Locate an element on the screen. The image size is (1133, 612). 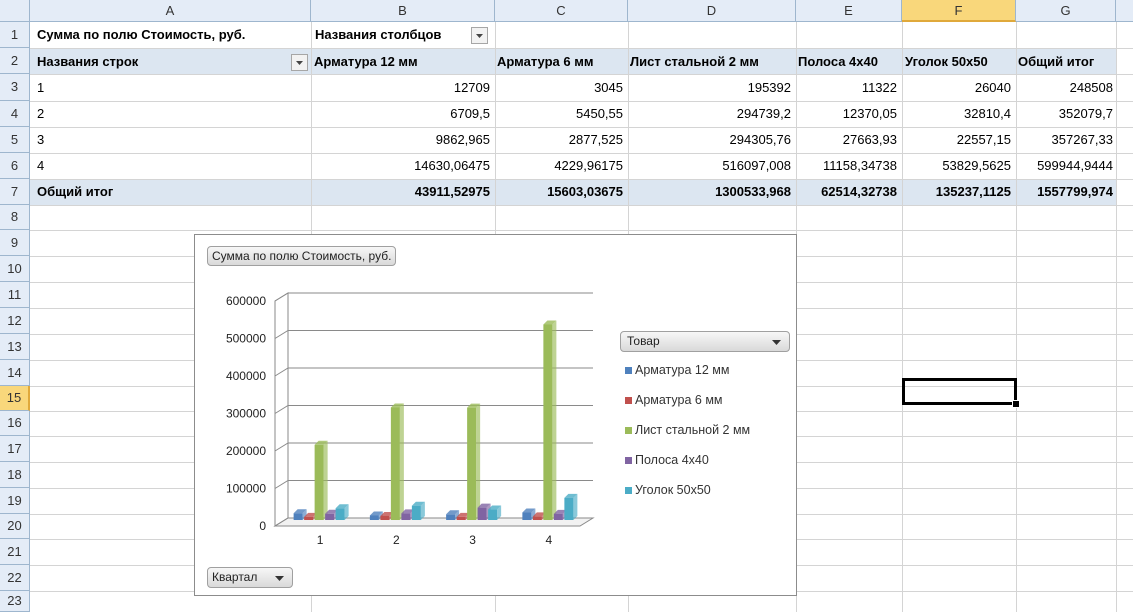
pivot-row-labels-caption: Названия строк is located at coordinates (87, 62).